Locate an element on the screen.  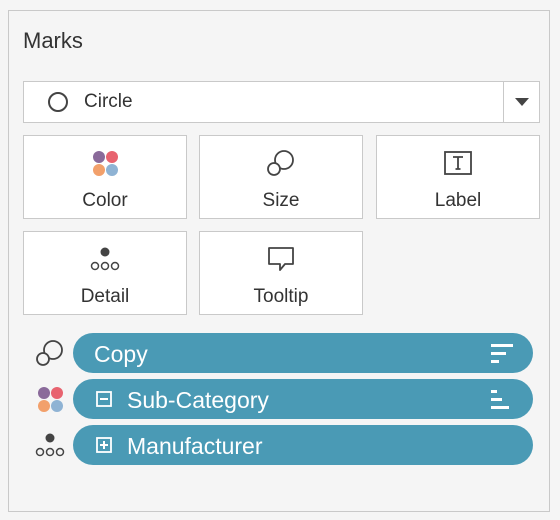
marks-title: Marks is located at coordinates (53, 40).